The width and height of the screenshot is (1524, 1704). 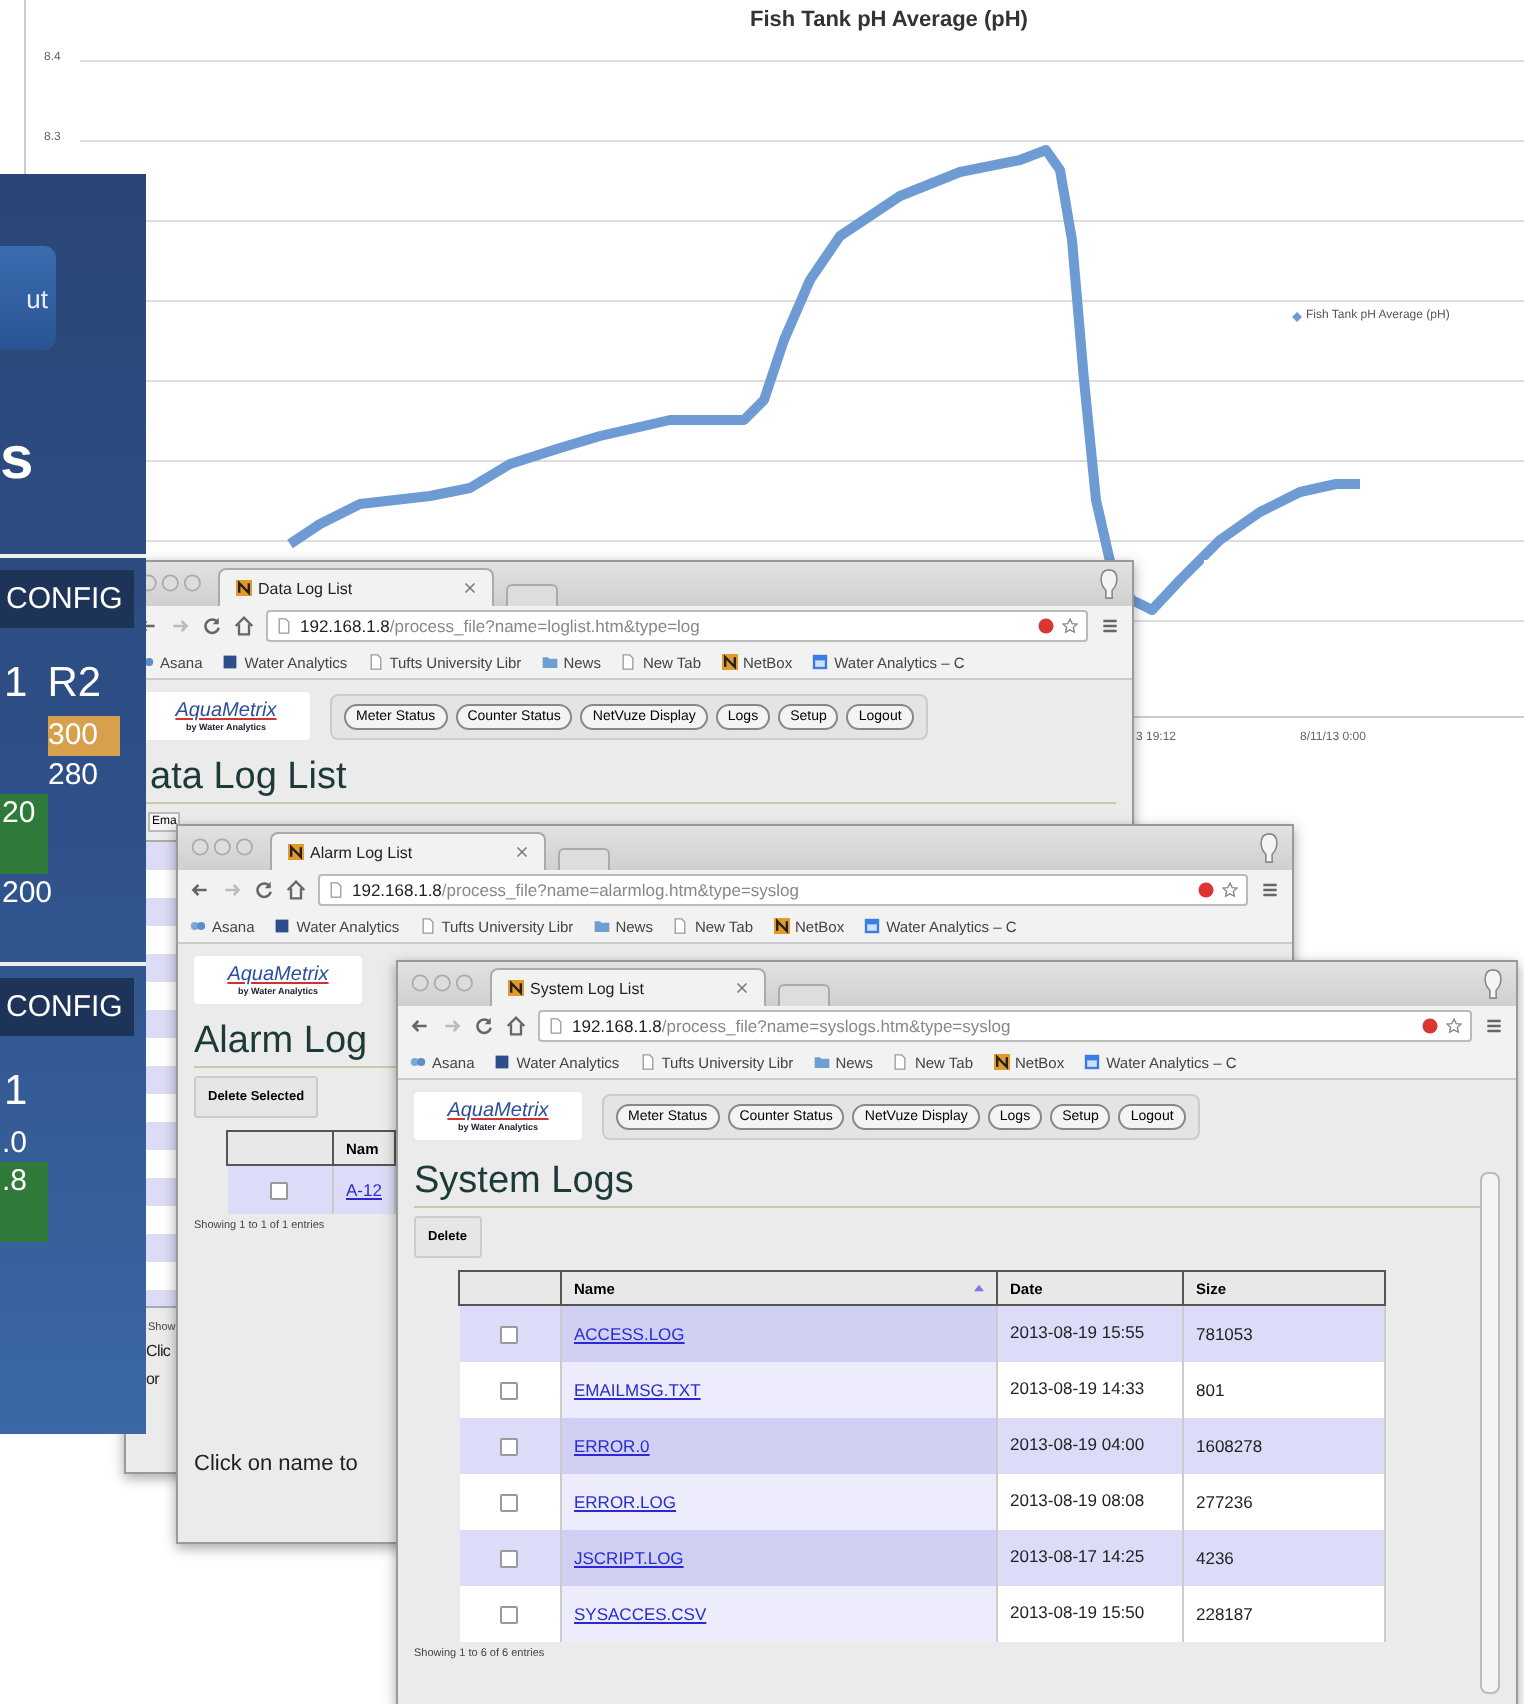 What do you see at coordinates (1090, 1390) in the screenshot?
I see `date-cell: 2013-08-19 14:33` at bounding box center [1090, 1390].